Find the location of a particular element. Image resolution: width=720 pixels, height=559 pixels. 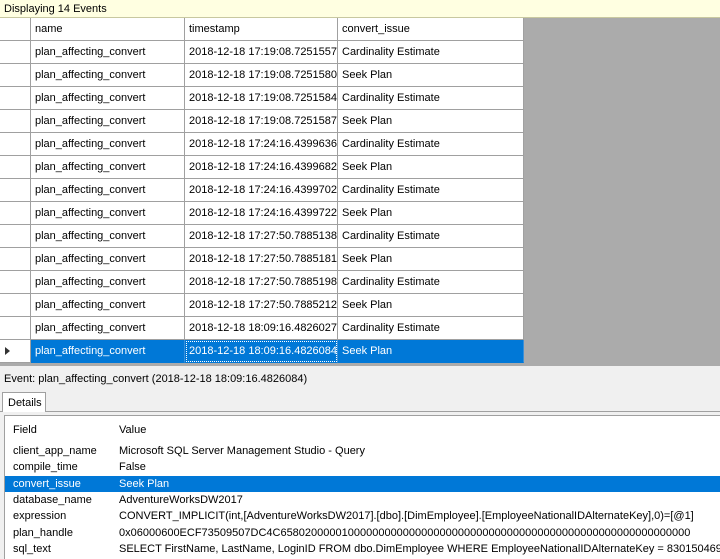

details-field: compile_time is located at coordinates (45, 467).